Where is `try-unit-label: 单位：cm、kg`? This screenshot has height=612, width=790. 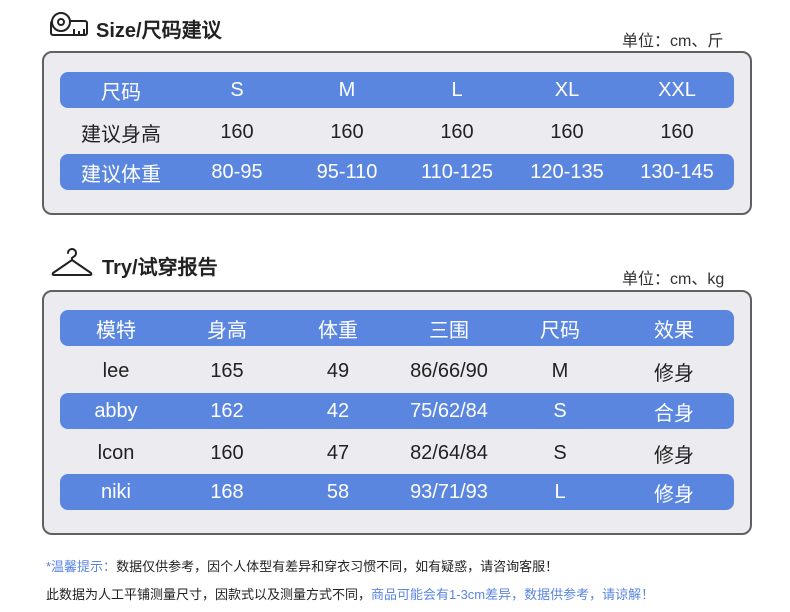
try-unit-label: 单位：cm、kg is located at coordinates (673, 279).